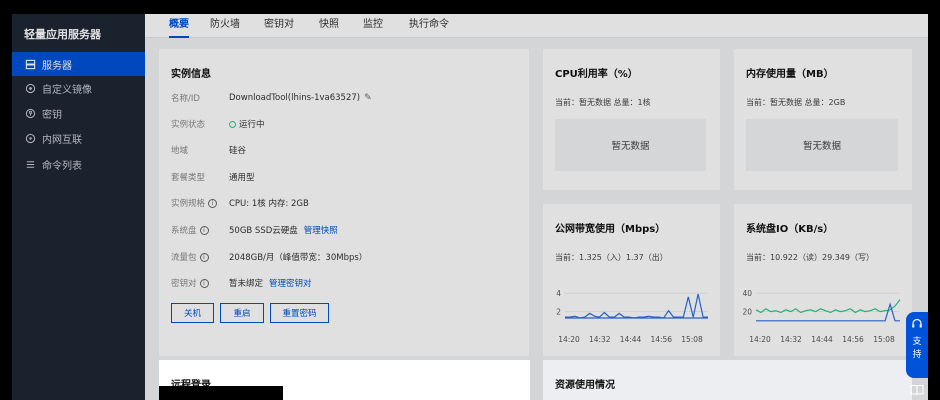  What do you see at coordinates (184, 231) in the screenshot?
I see `system-disk-label: 系统盘` at bounding box center [184, 231].